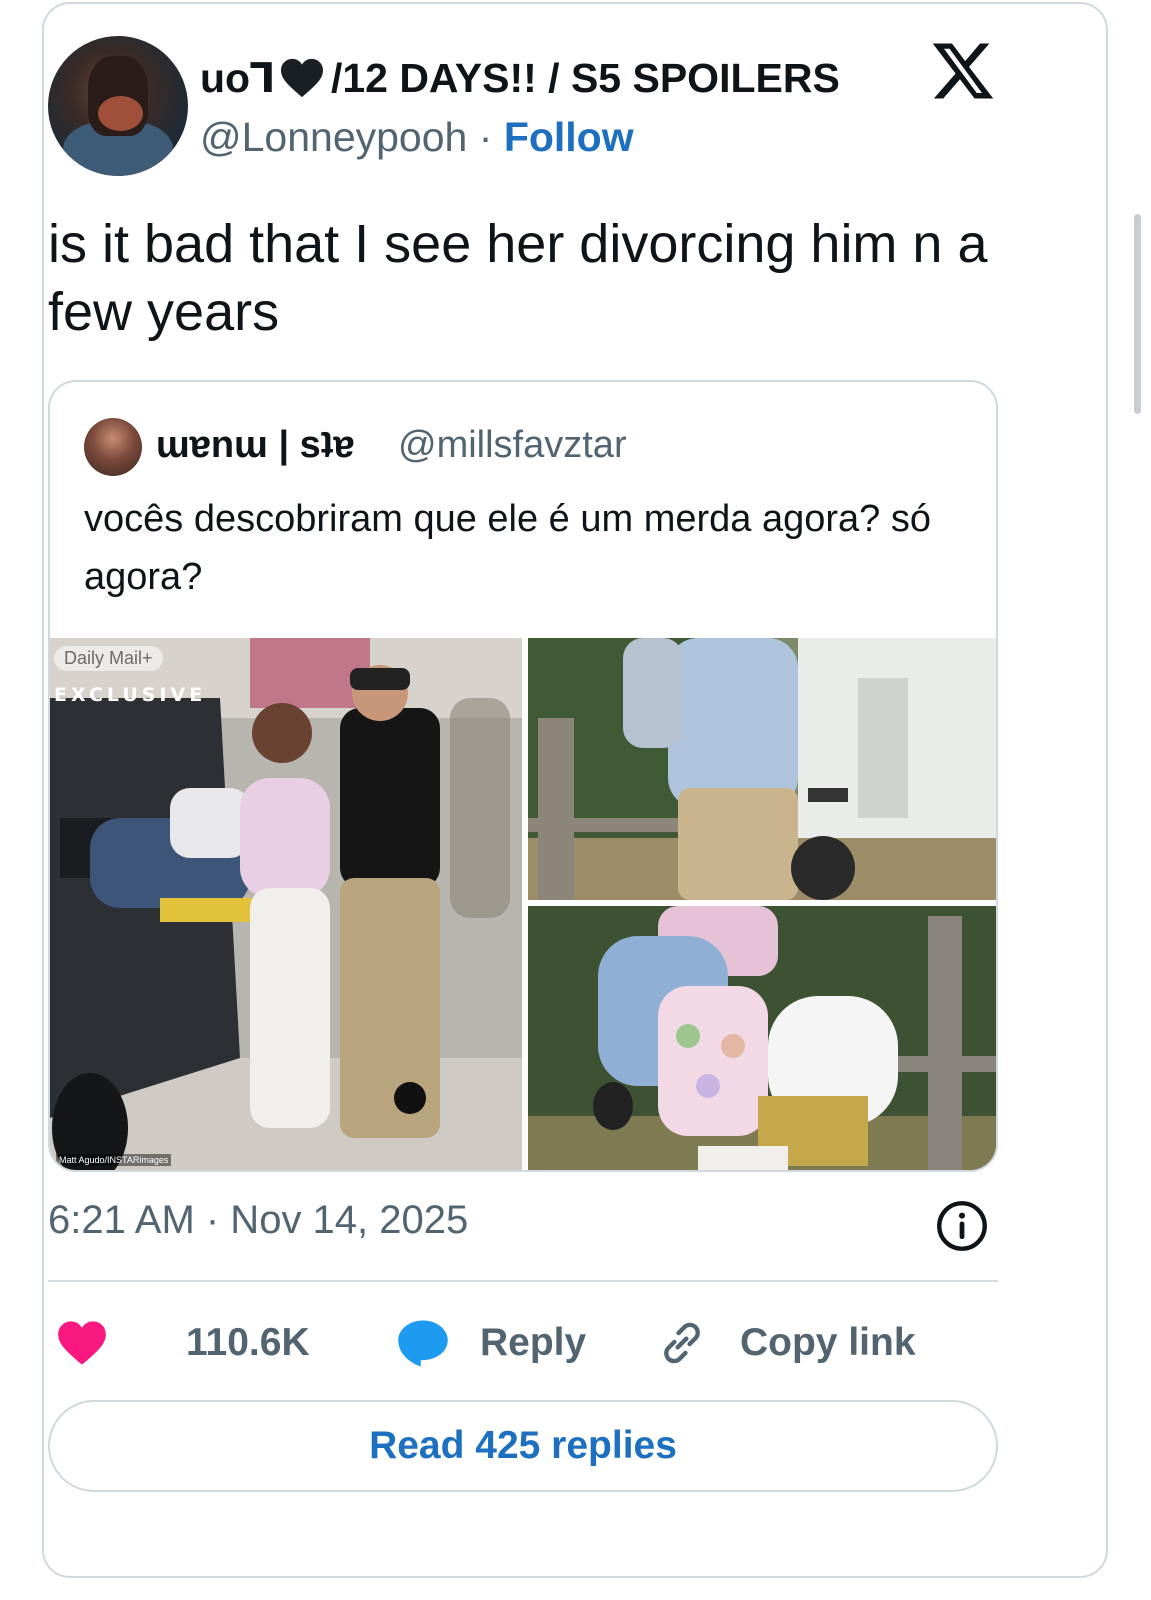  I want to click on author-handle-row: @Lonneypooh · Follow, so click(417, 137).